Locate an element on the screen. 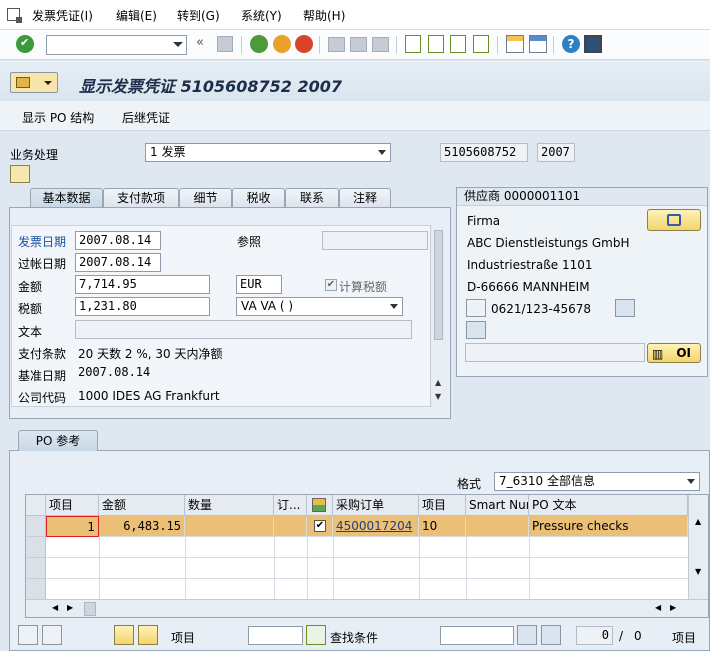 The image size is (710, 651). search-criteria-icon is located at coordinates (316, 635).